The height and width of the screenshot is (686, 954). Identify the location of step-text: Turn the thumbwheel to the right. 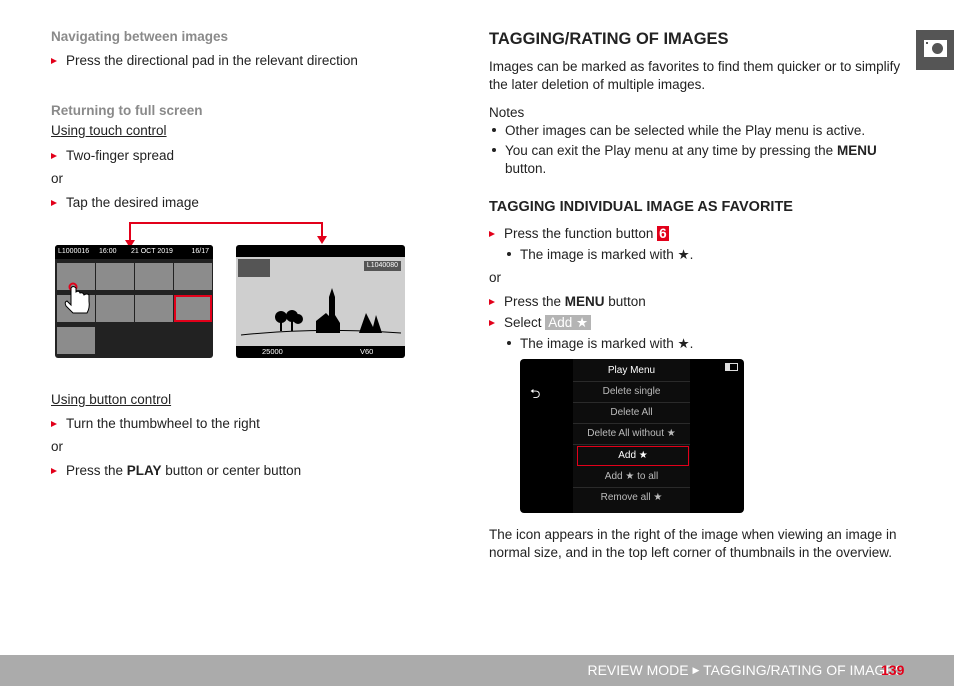
(163, 423).